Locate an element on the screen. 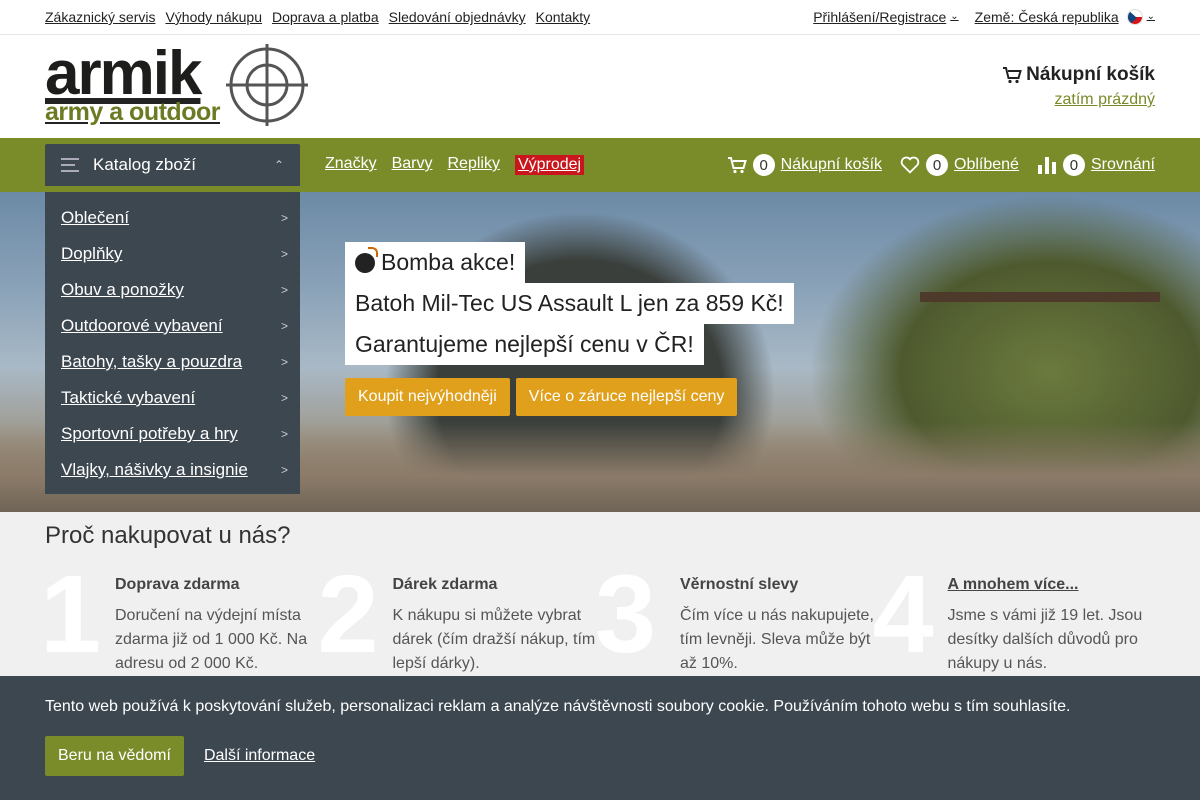 The width and height of the screenshot is (1200, 800). why-title: Proč nakupovat u nás? is located at coordinates (168, 535).